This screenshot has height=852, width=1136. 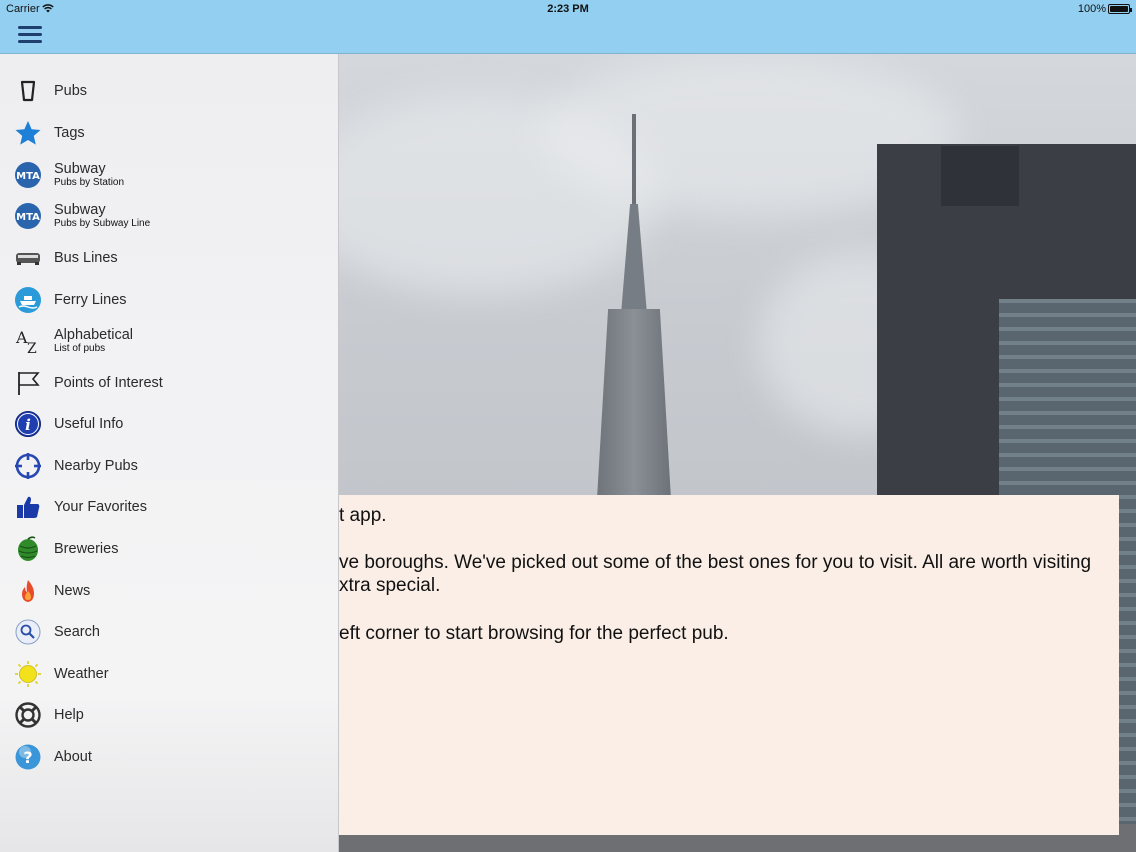 I want to click on status-bar: Carrier 2:23 PM 100%, so click(x=568, y=9).